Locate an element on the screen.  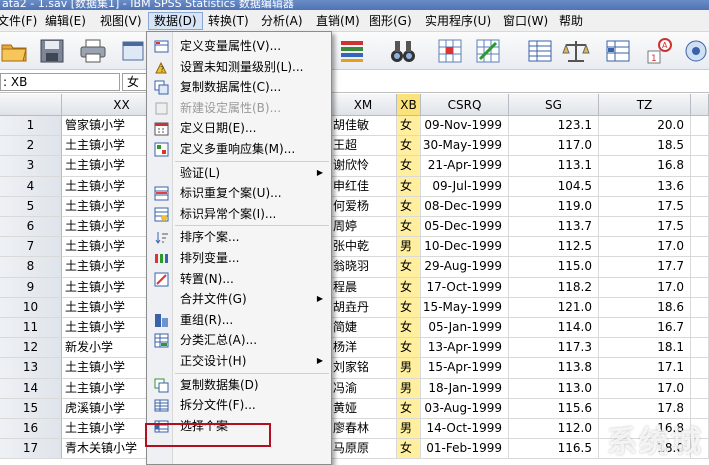
cell-tz: 18.1 is located at coordinates (645, 348).